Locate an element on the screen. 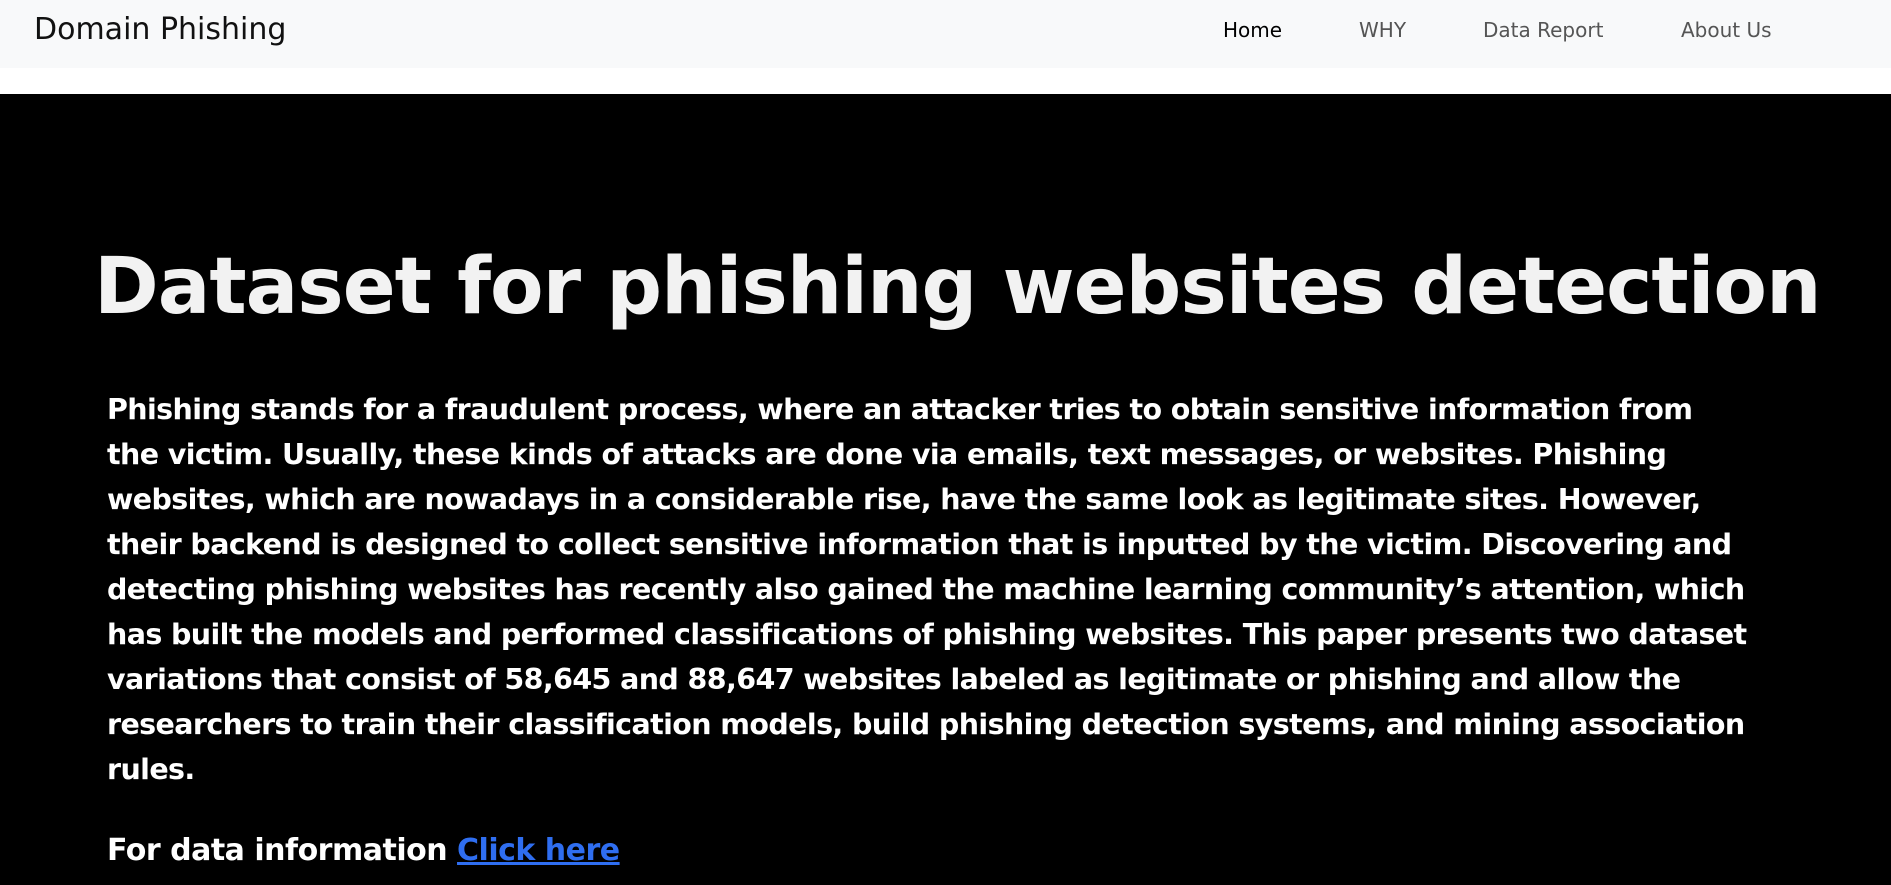  nav-link-why: WHY is located at coordinates (1382, 30).